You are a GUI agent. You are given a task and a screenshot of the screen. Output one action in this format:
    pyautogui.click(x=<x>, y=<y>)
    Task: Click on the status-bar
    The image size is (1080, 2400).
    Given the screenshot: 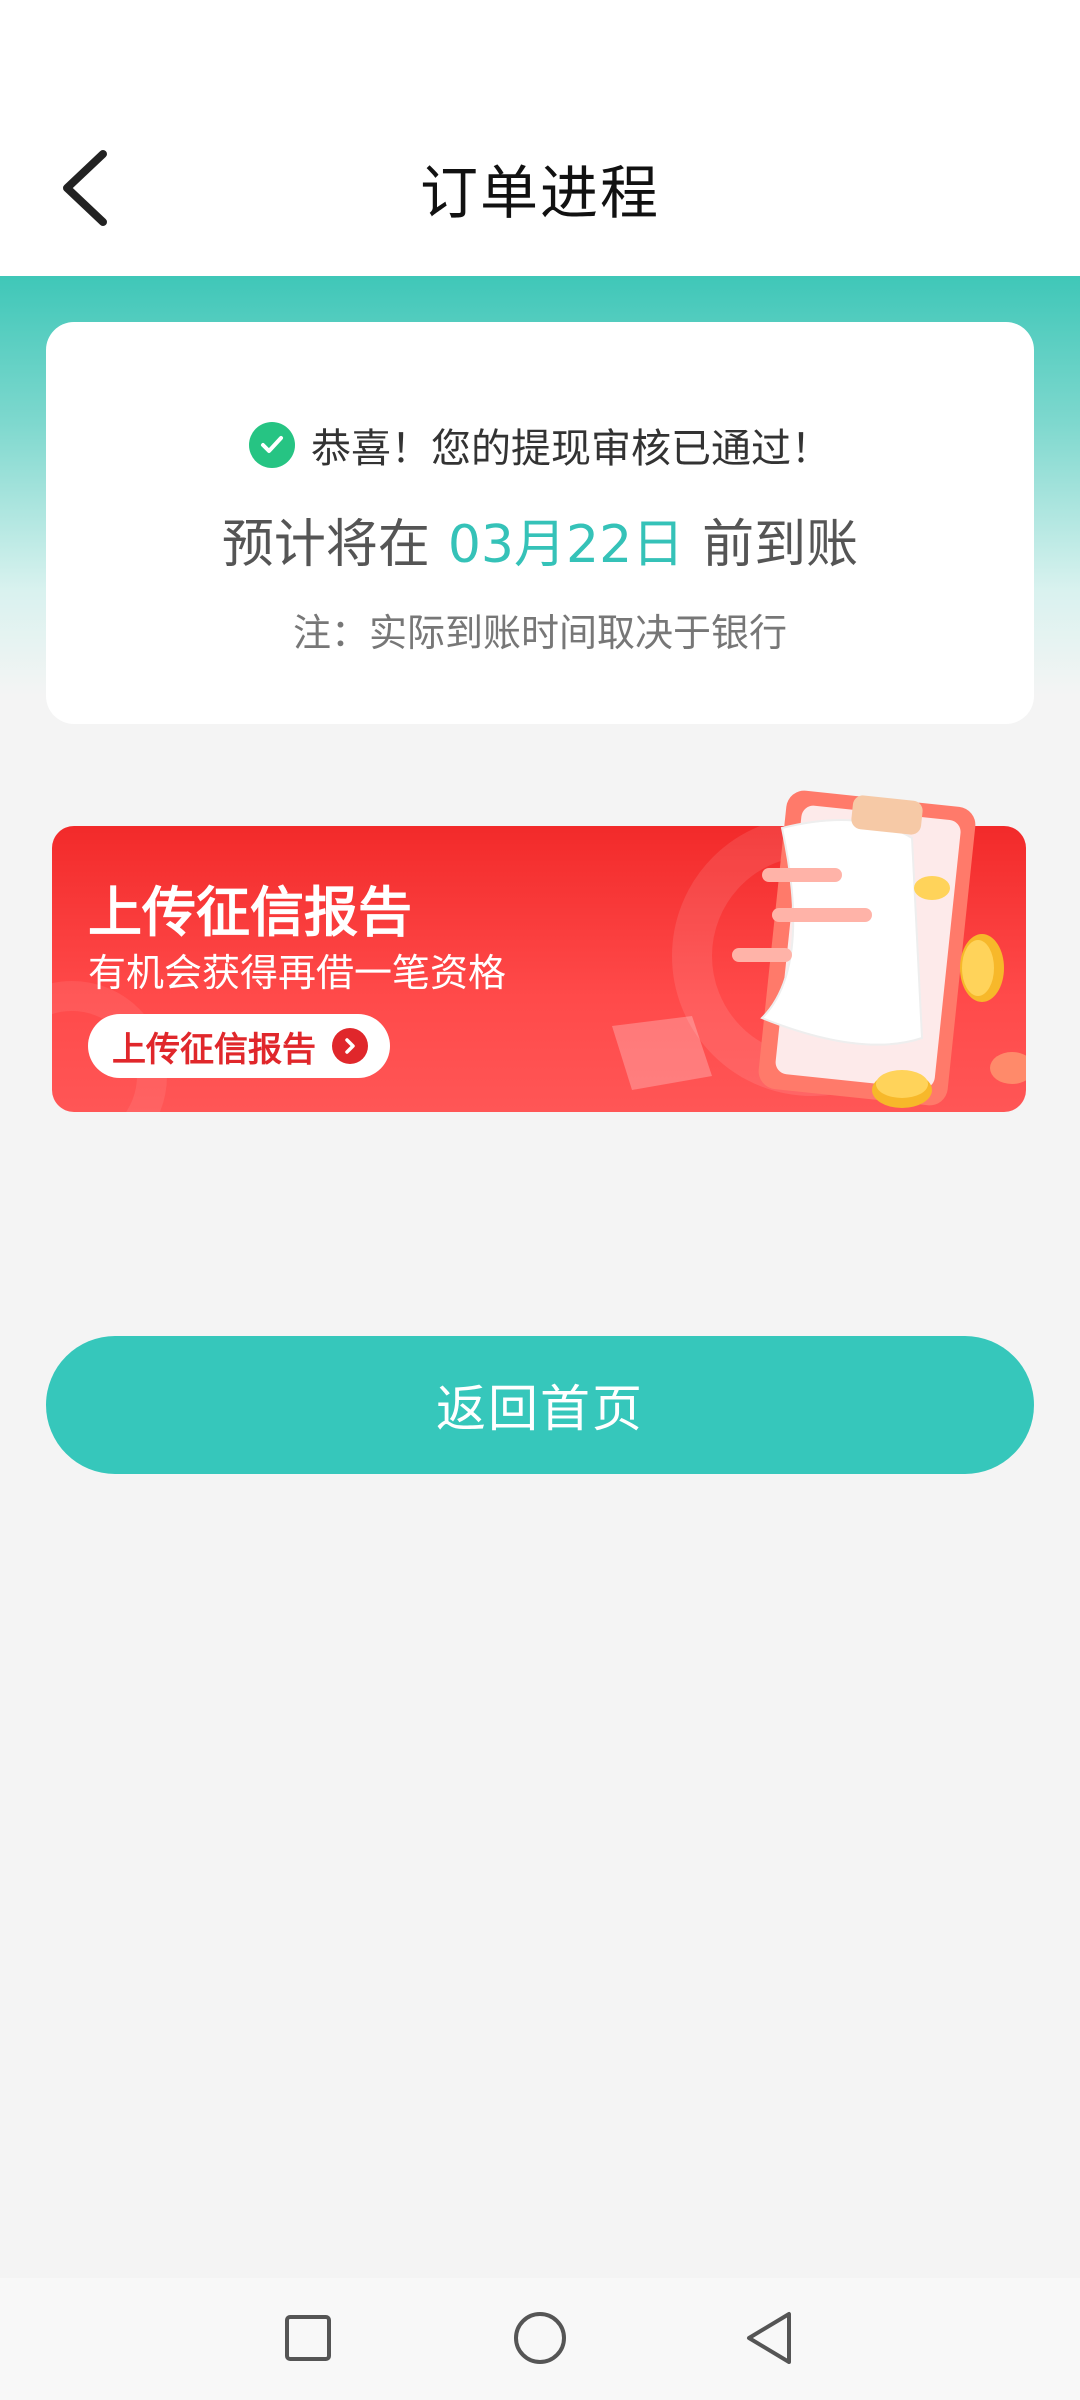 What is the action you would take?
    pyautogui.click(x=540, y=50)
    